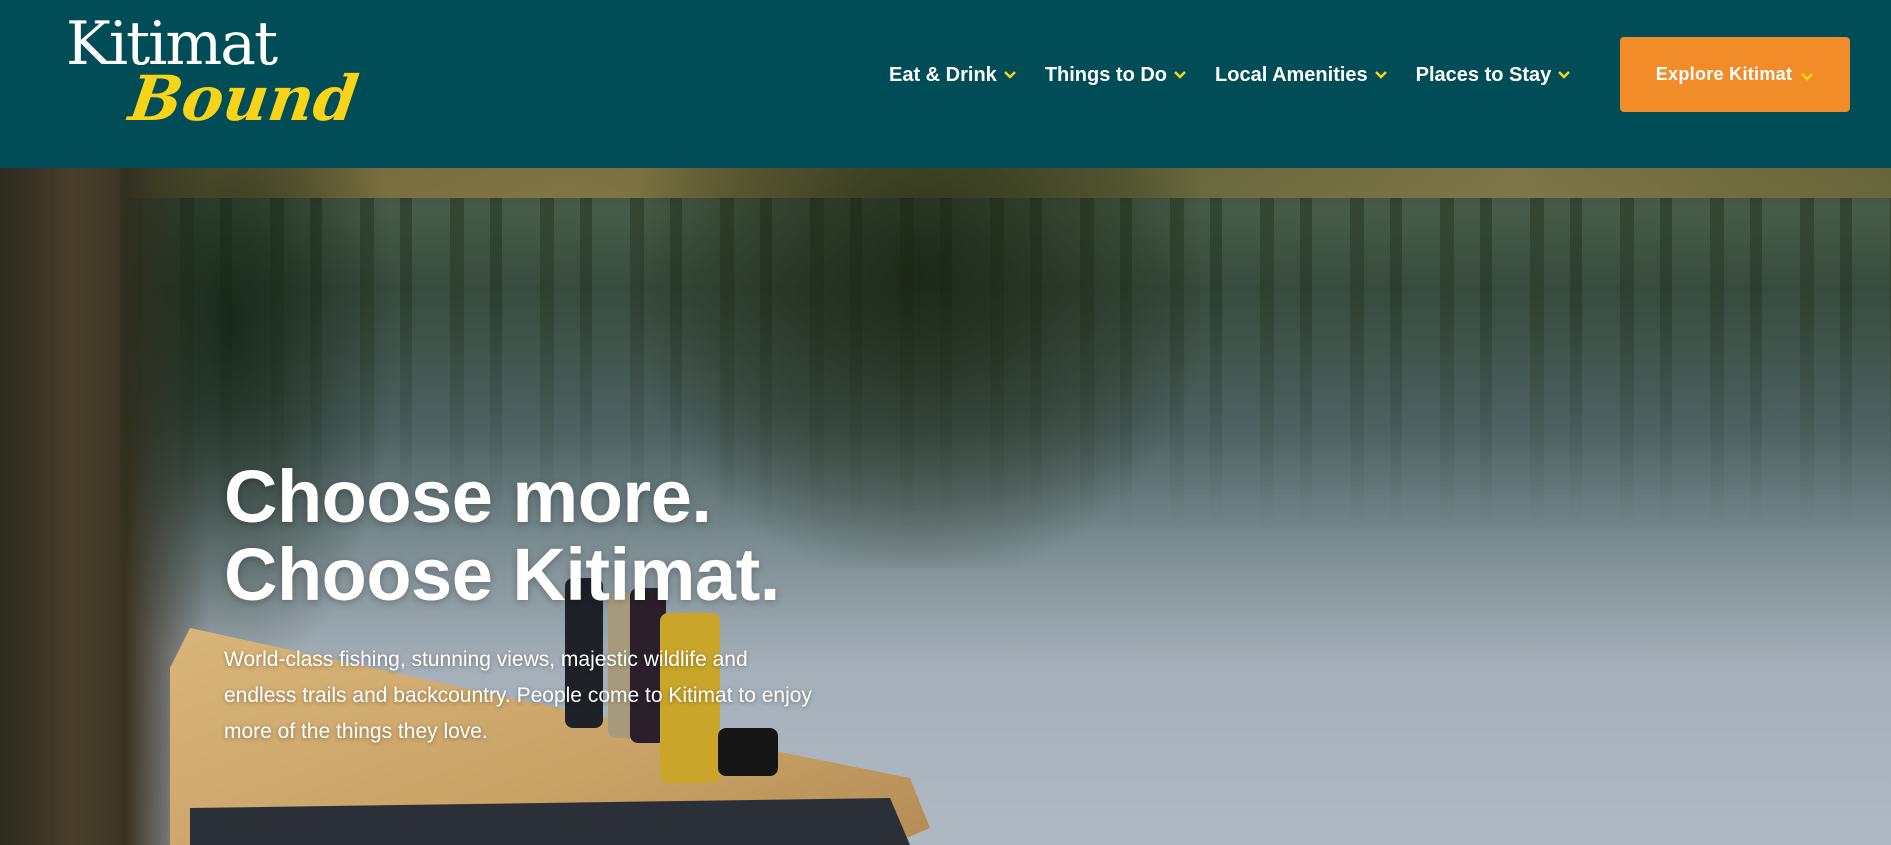 The width and height of the screenshot is (1891, 845). I want to click on kitimat-bound-logo: Kitimat Bound, so click(214, 75).